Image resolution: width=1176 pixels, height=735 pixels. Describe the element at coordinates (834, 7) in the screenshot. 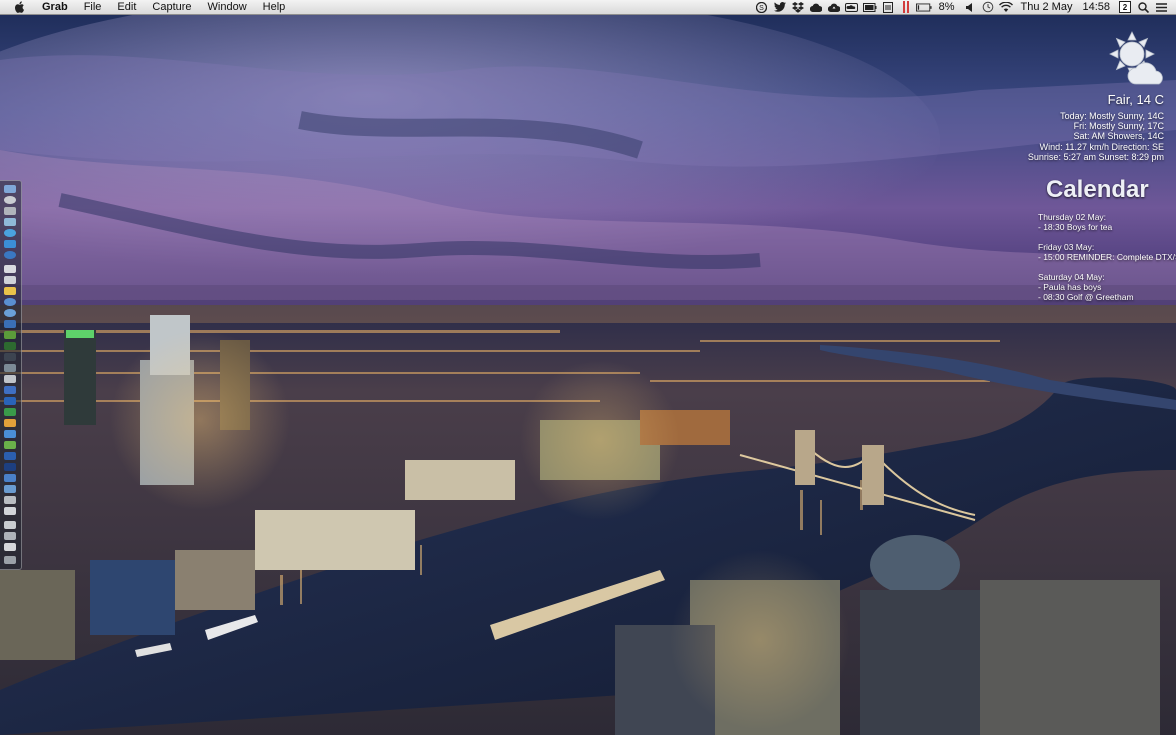

I see `cloud-upload-icon` at that location.